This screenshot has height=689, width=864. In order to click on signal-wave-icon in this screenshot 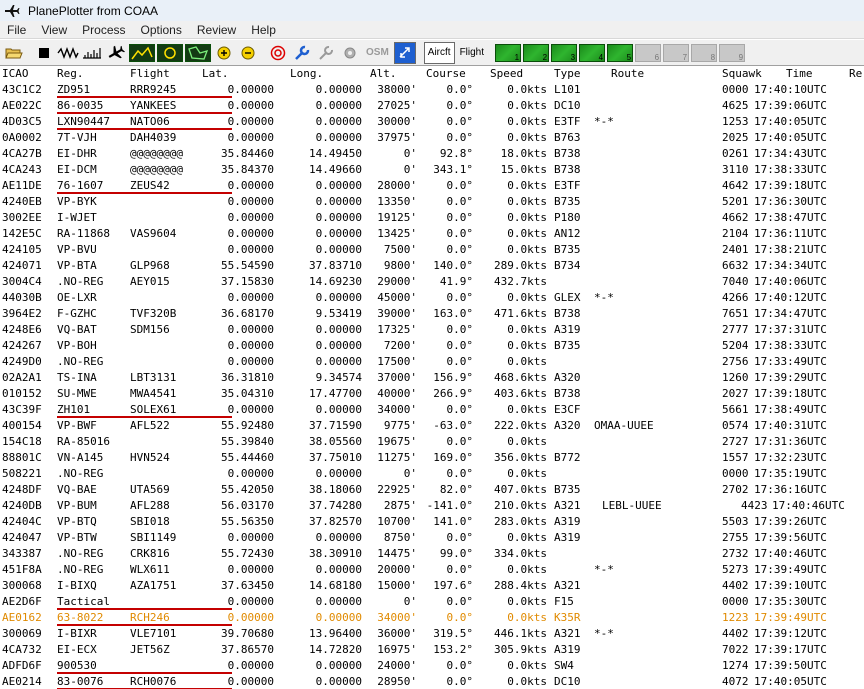, I will do `click(68, 53)`.